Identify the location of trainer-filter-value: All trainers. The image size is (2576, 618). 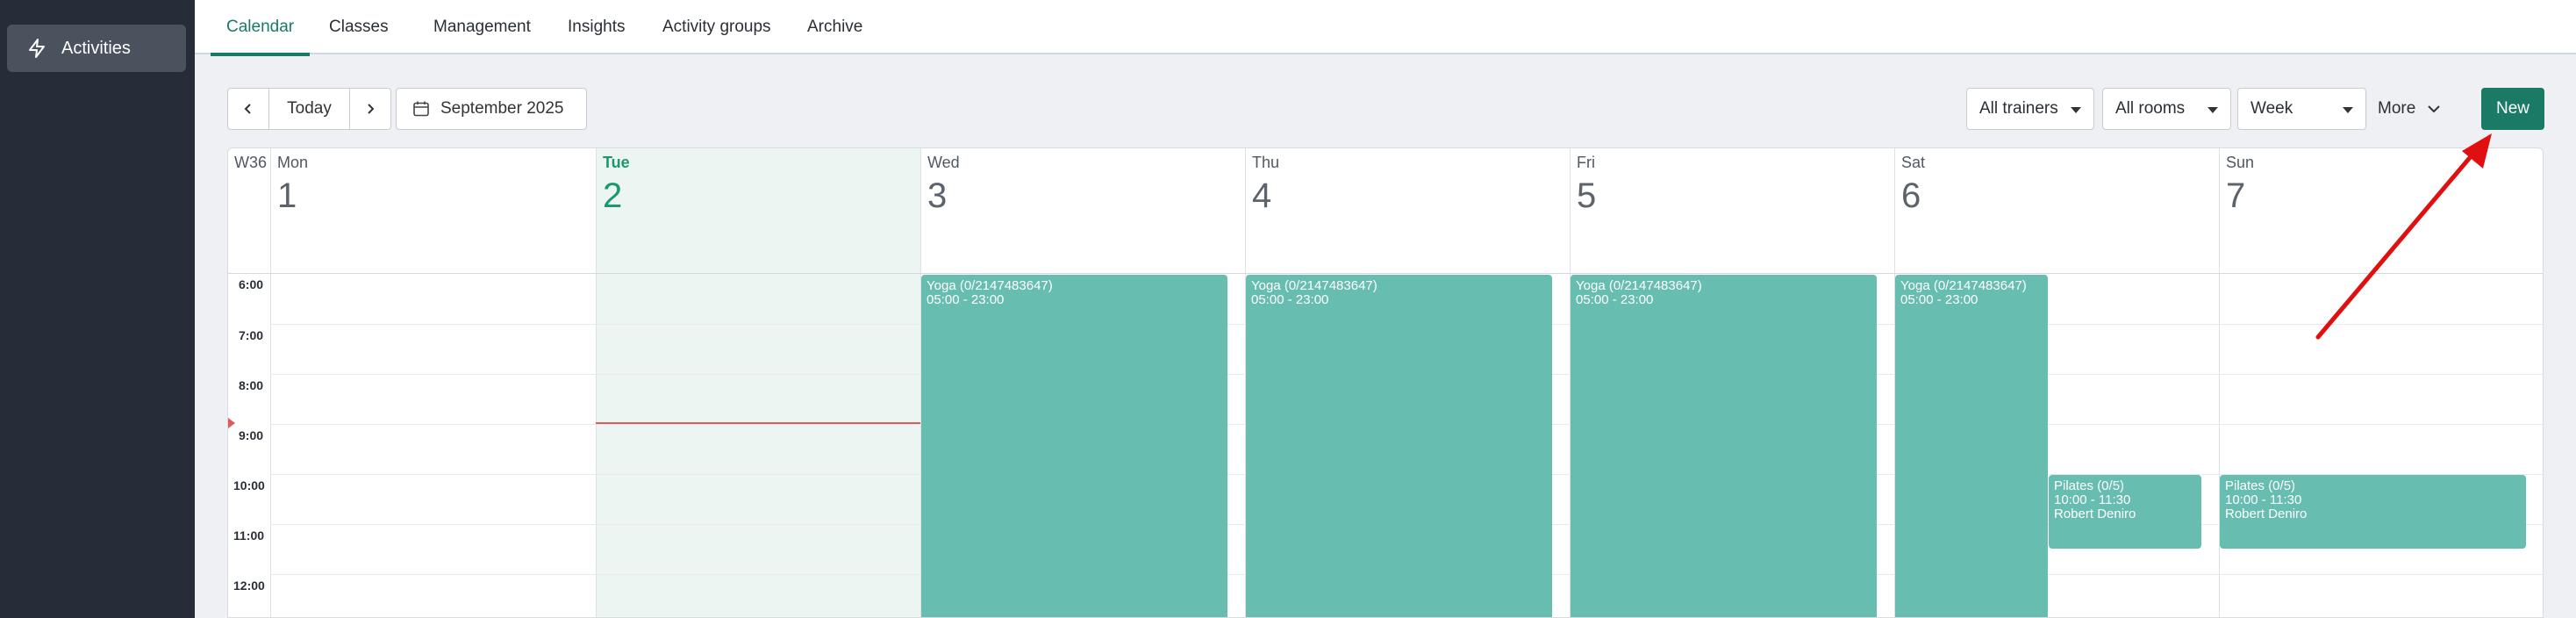
(2018, 108).